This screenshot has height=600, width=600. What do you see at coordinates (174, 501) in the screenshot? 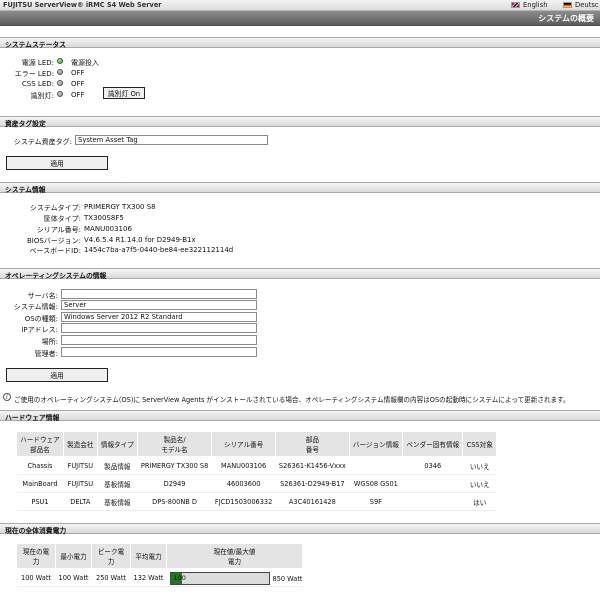
I see `table-cell: DPS-800NB D` at bounding box center [174, 501].